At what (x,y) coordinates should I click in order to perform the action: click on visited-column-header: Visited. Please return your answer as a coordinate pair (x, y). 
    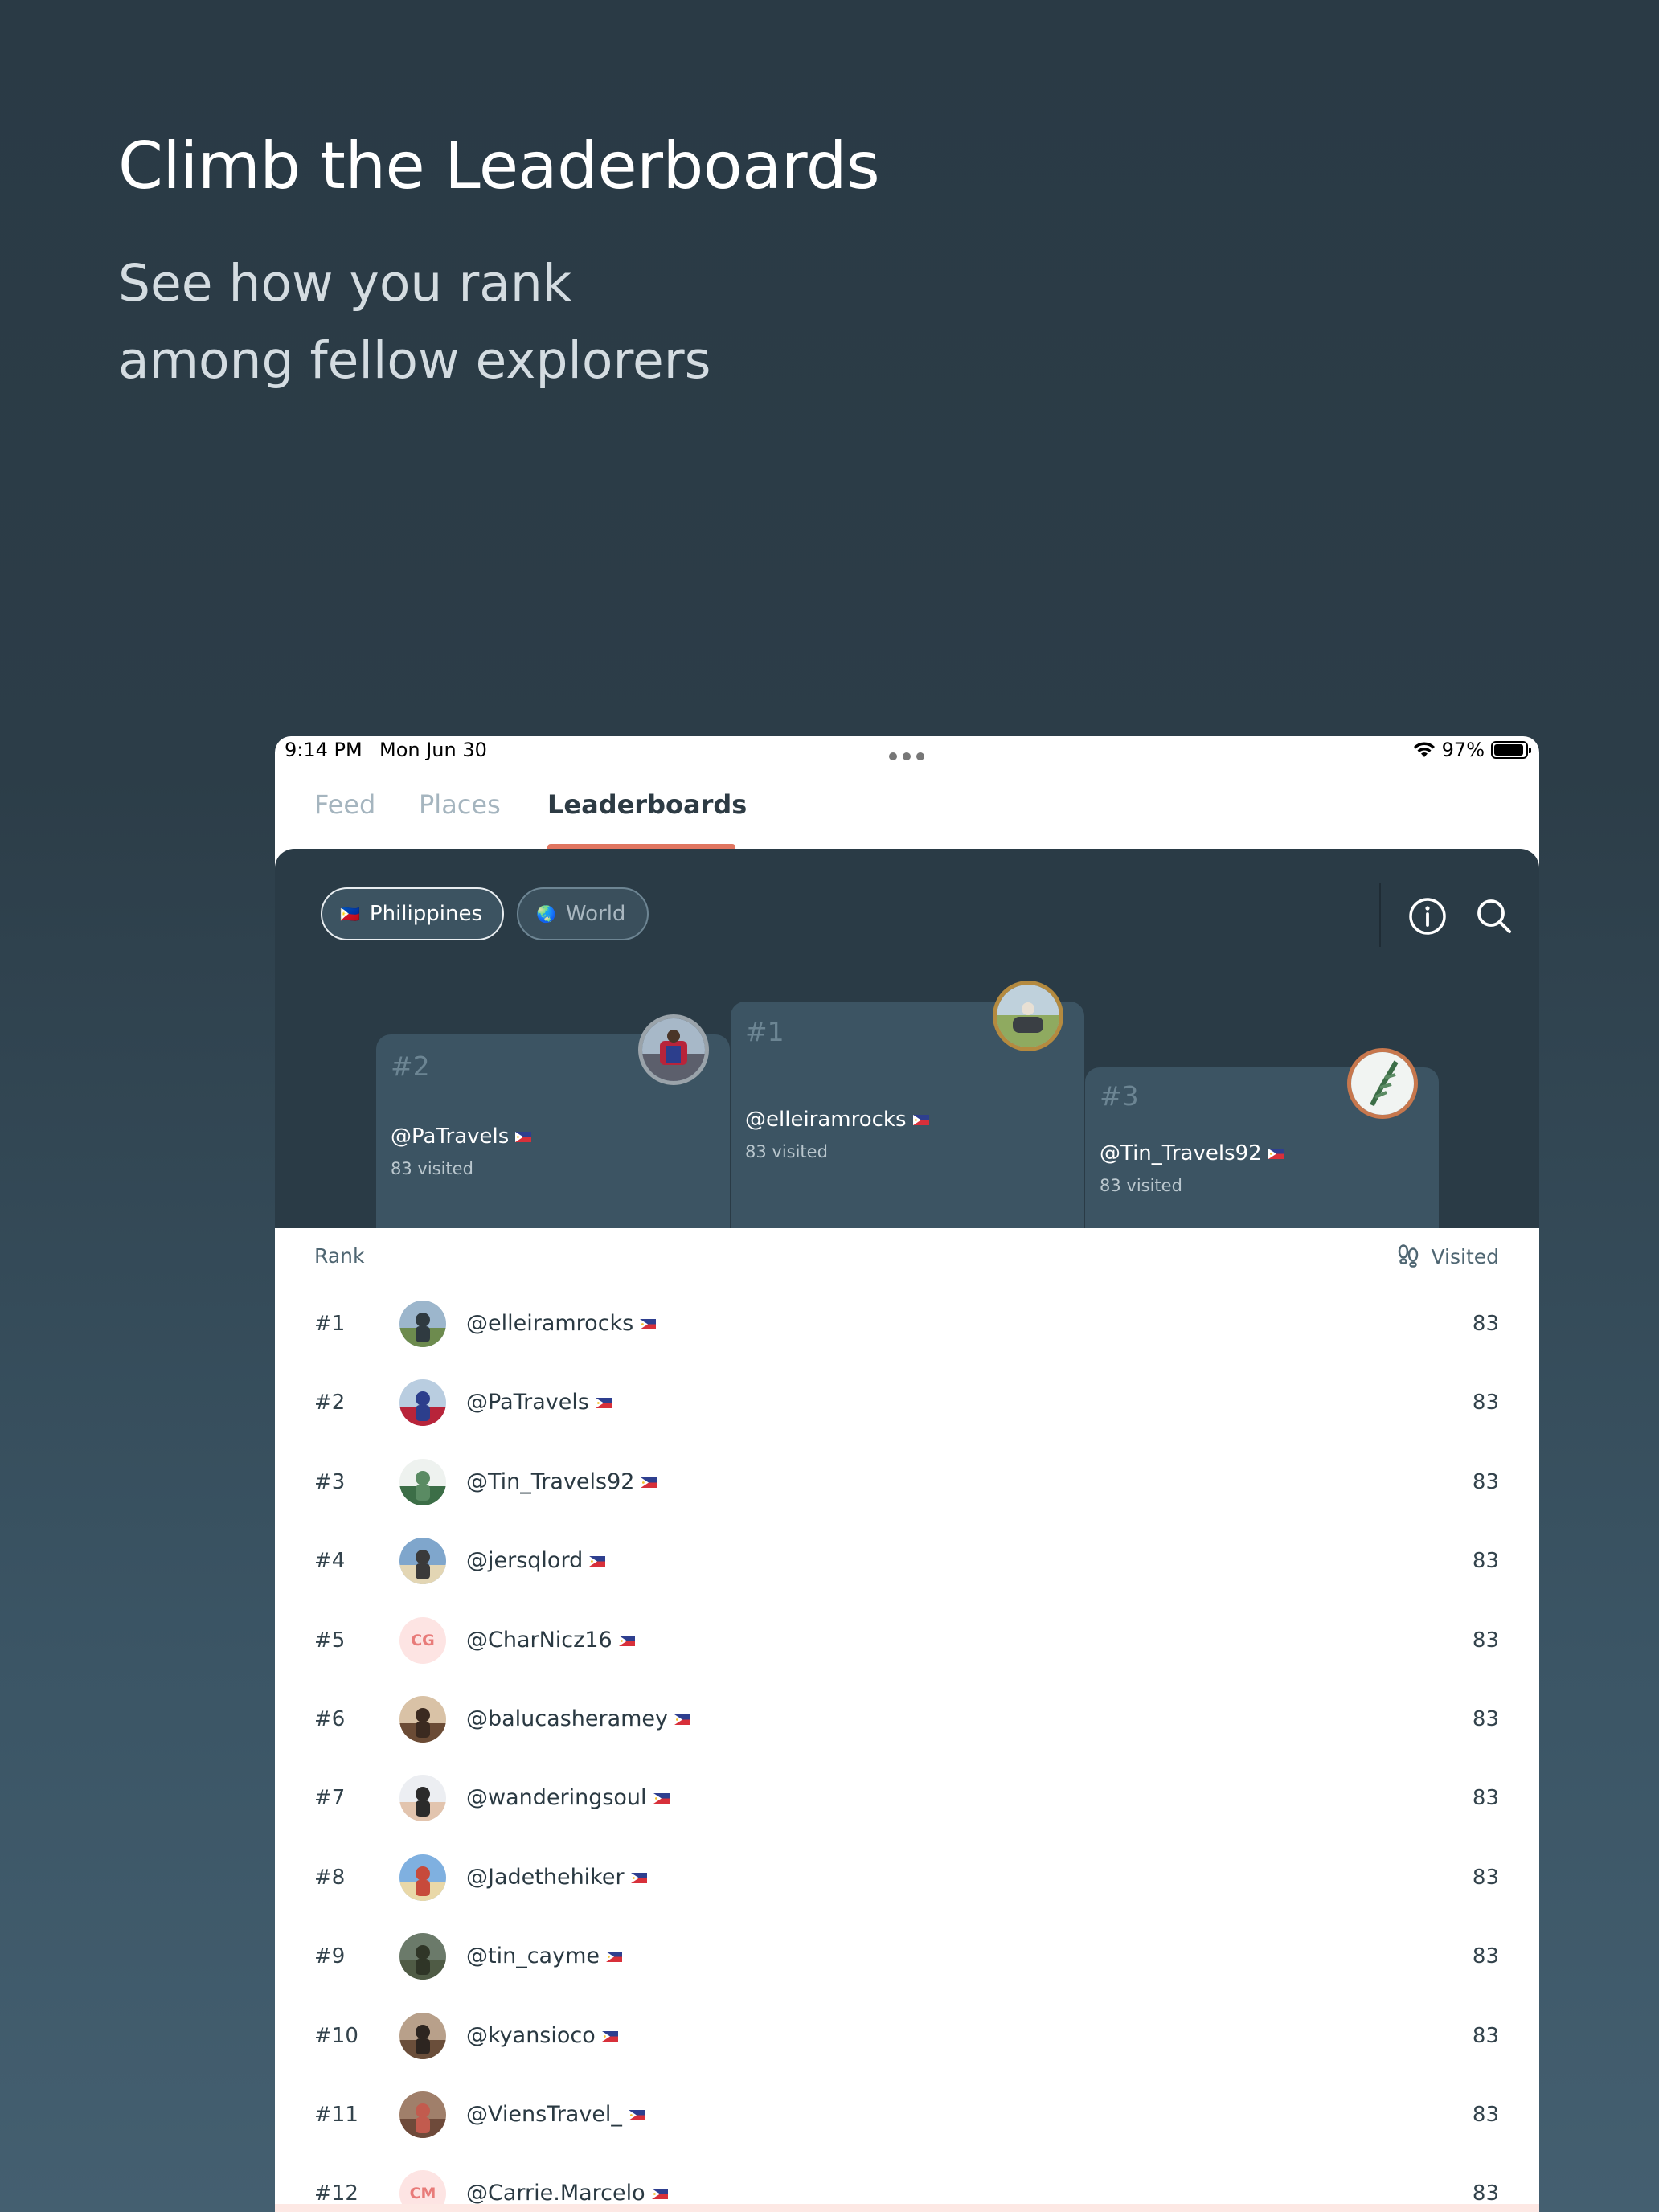
    Looking at the image, I should click on (1448, 1256).